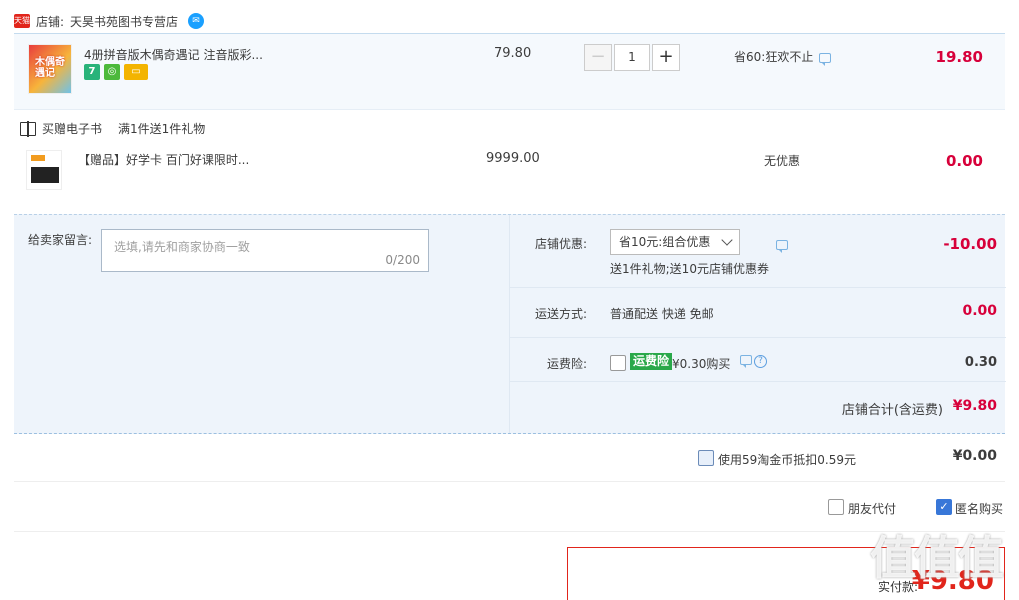  Describe the element at coordinates (944, 507) in the screenshot. I see `anonymous-checkbox: ✓` at that location.